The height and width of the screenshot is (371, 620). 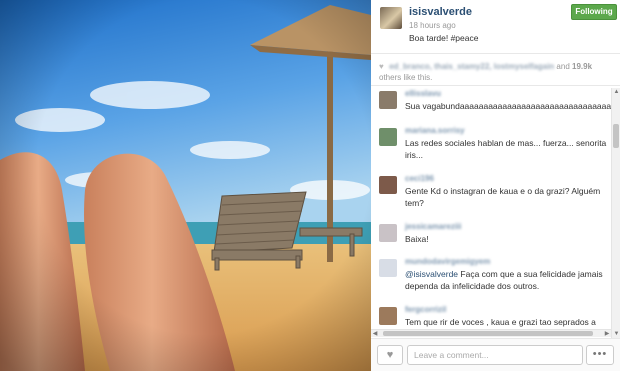 I want to click on comment-text: Baixa!, so click(x=508, y=239).